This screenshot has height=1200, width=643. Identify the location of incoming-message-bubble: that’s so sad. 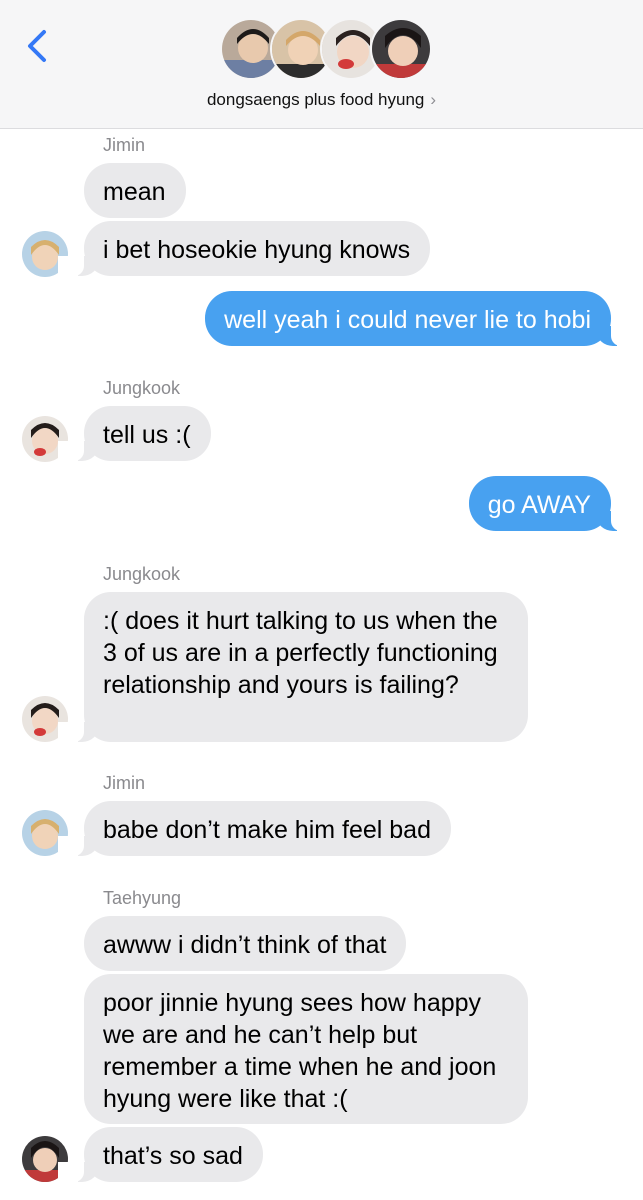
(160, 1154).